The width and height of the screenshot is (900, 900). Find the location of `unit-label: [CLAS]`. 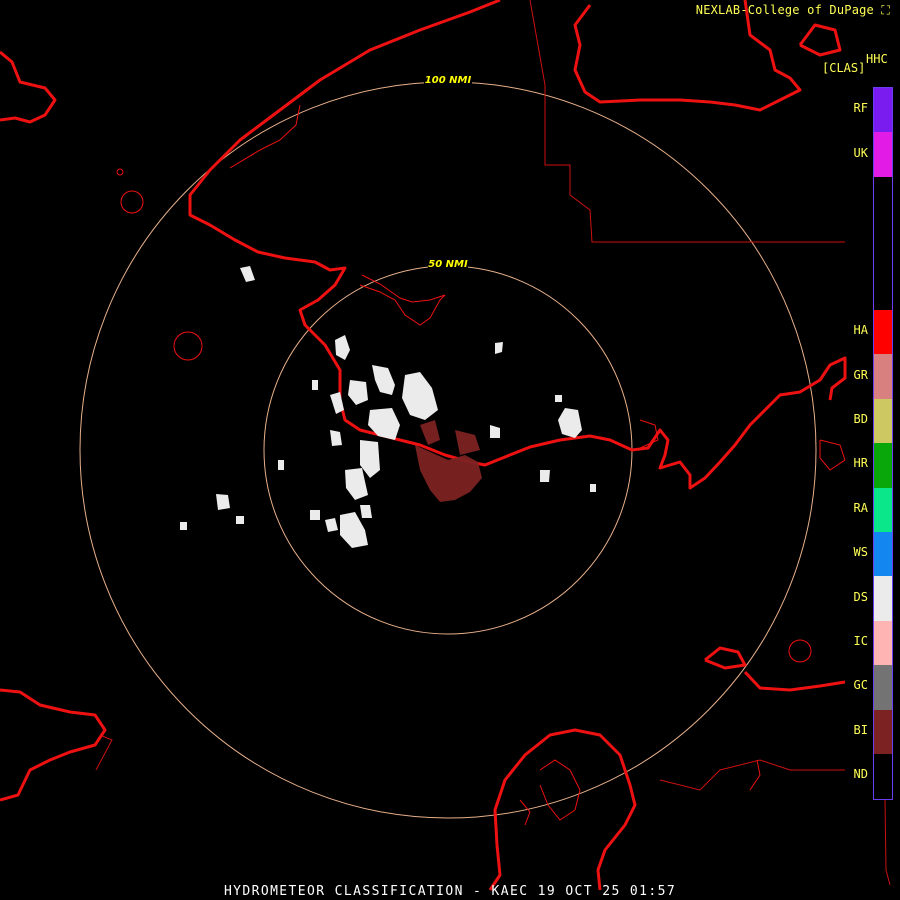

unit-label: [CLAS] is located at coordinates (844, 68).